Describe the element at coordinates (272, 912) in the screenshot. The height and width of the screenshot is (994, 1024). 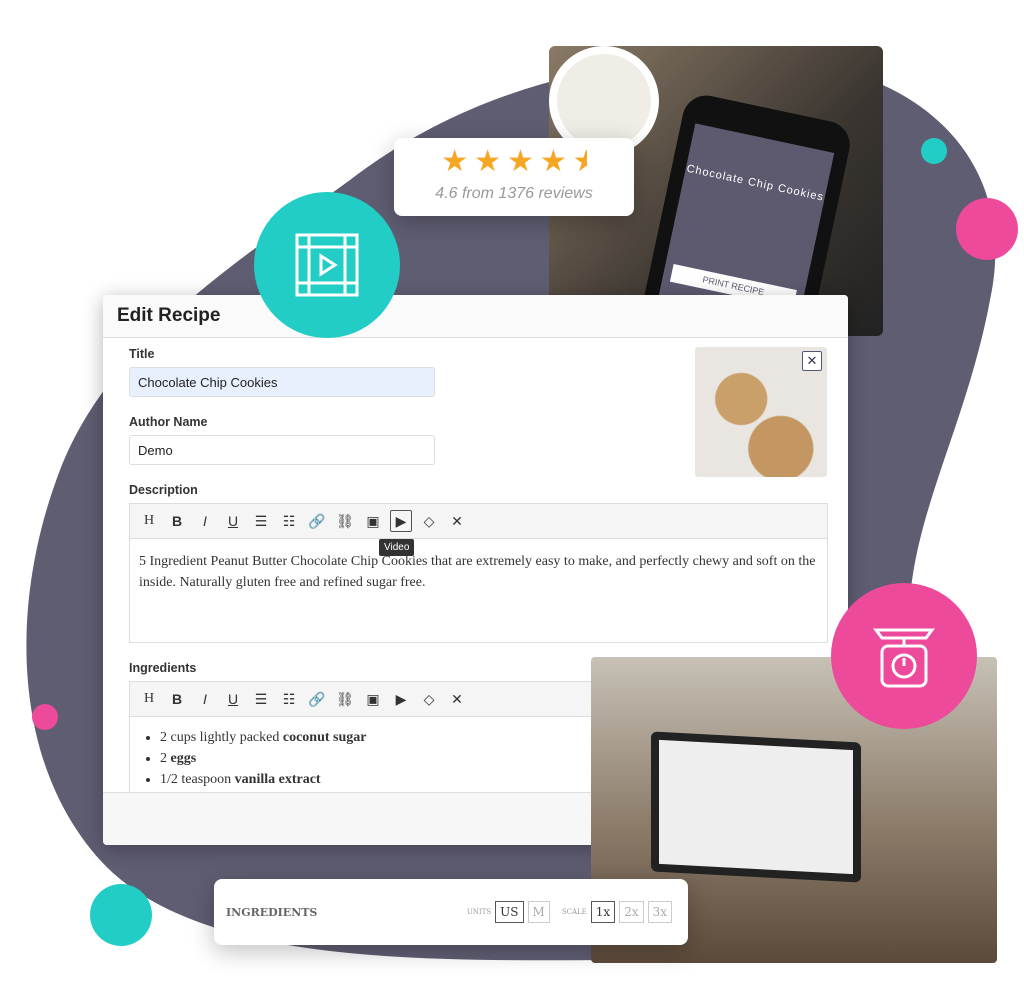
I see `ingredients-card-title: INGREDIENTS` at that location.